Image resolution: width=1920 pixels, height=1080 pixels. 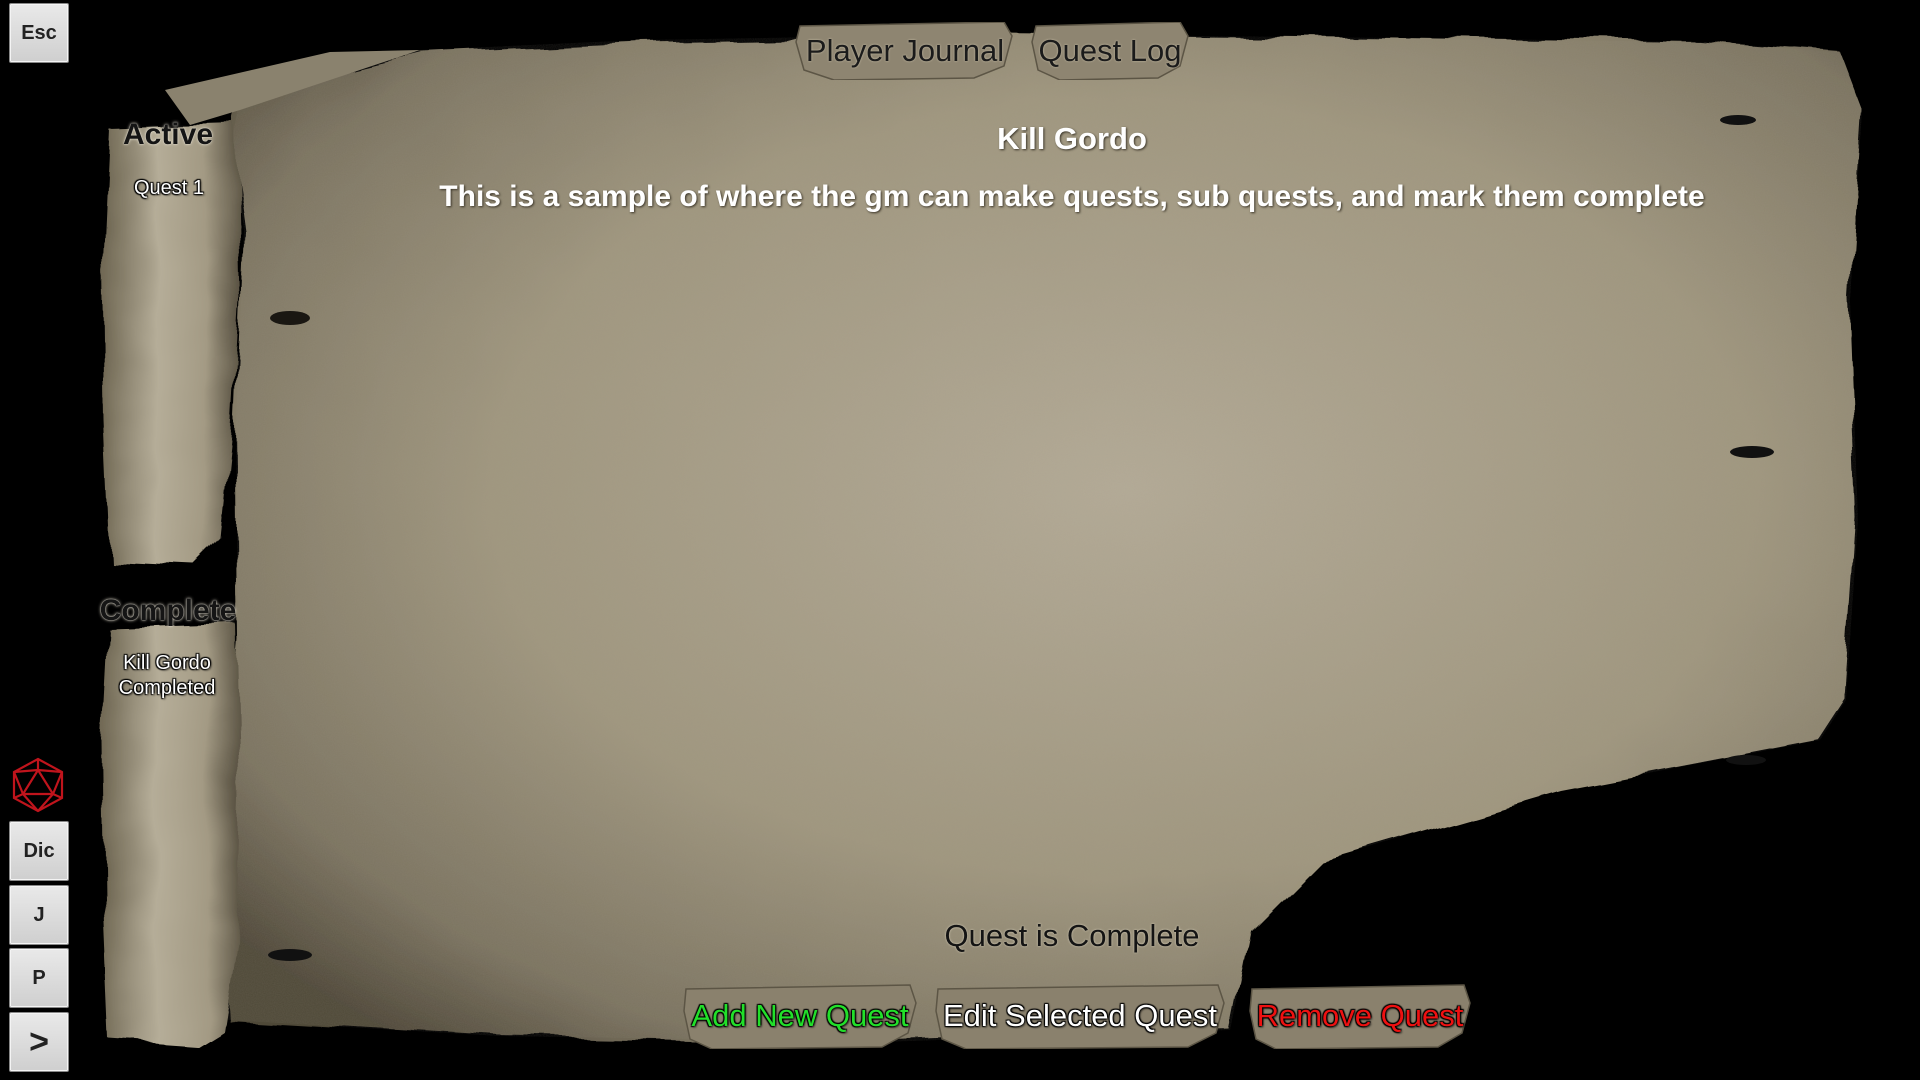 What do you see at coordinates (39, 33) in the screenshot?
I see `esc-button: Esc` at bounding box center [39, 33].